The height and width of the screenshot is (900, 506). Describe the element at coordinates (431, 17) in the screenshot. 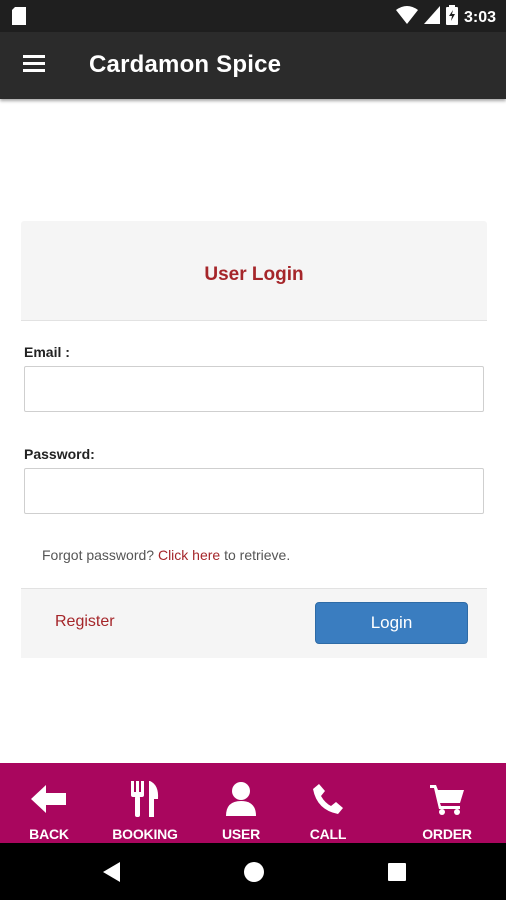

I see `signal-icon` at that location.